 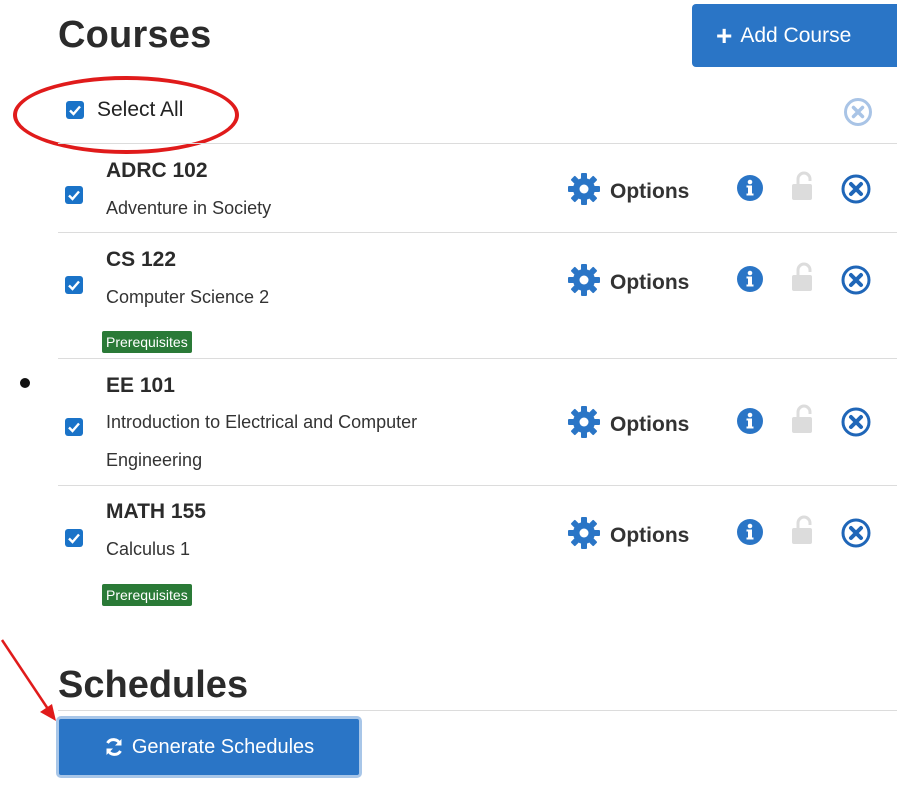 I want to click on annotation-arrow, so click(x=28, y=680).